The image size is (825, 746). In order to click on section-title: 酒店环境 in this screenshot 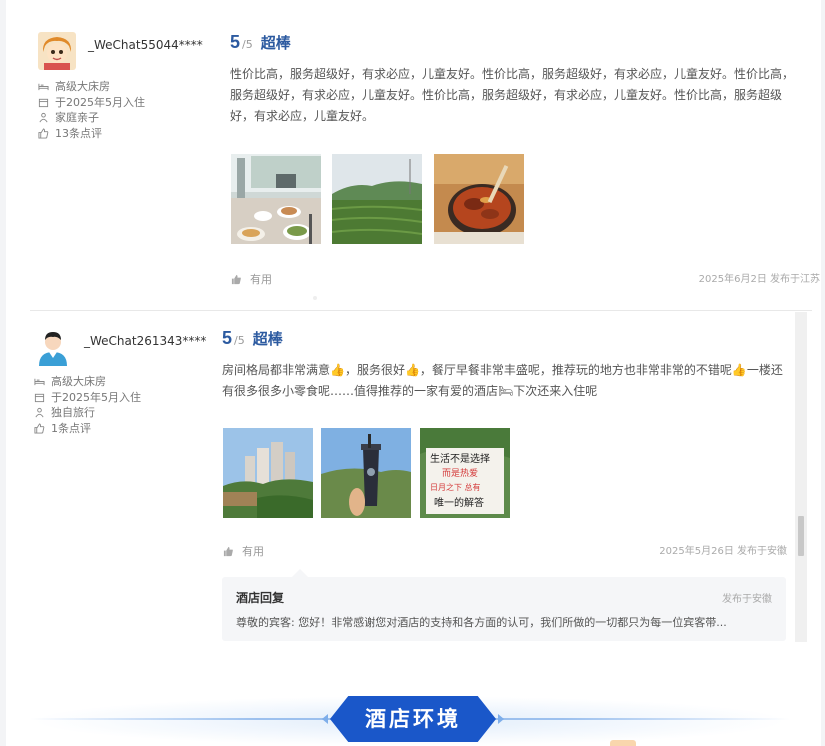, I will do `click(413, 719)`.